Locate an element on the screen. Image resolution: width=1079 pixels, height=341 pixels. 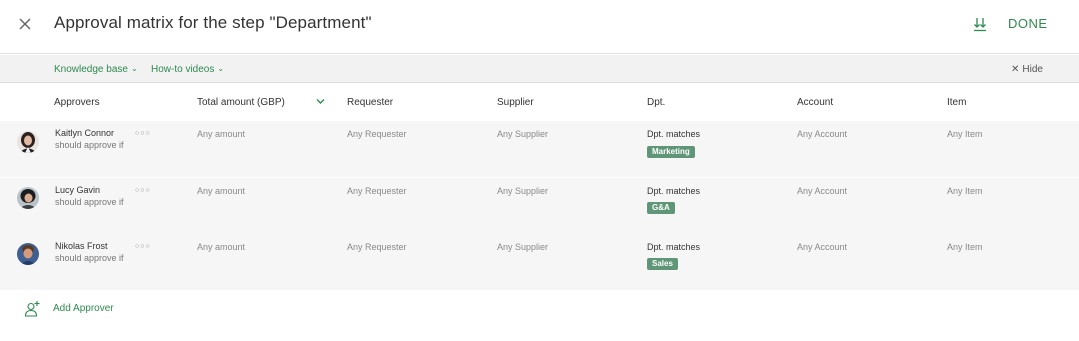
column-header-dpt: Dpt. is located at coordinates (656, 102).